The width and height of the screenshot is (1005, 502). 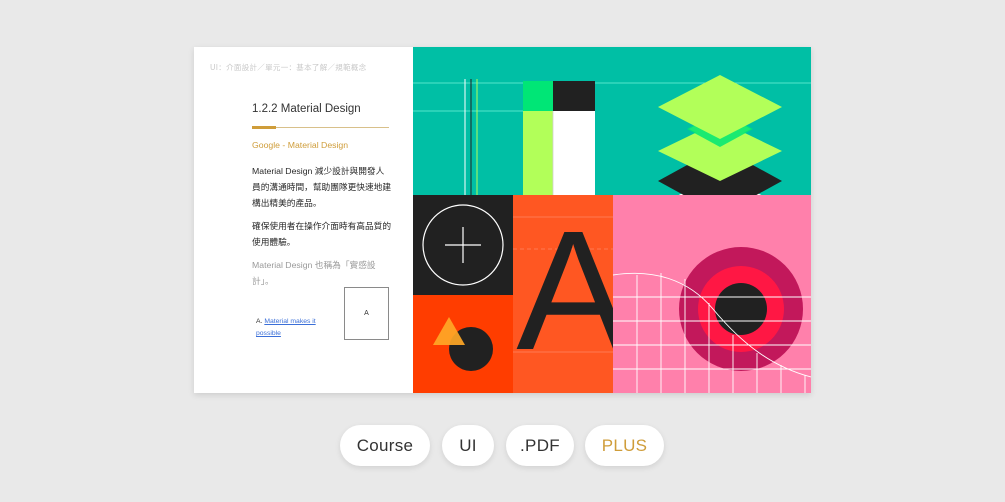 What do you see at coordinates (538, 153) in the screenshot?
I see `lime-block` at bounding box center [538, 153].